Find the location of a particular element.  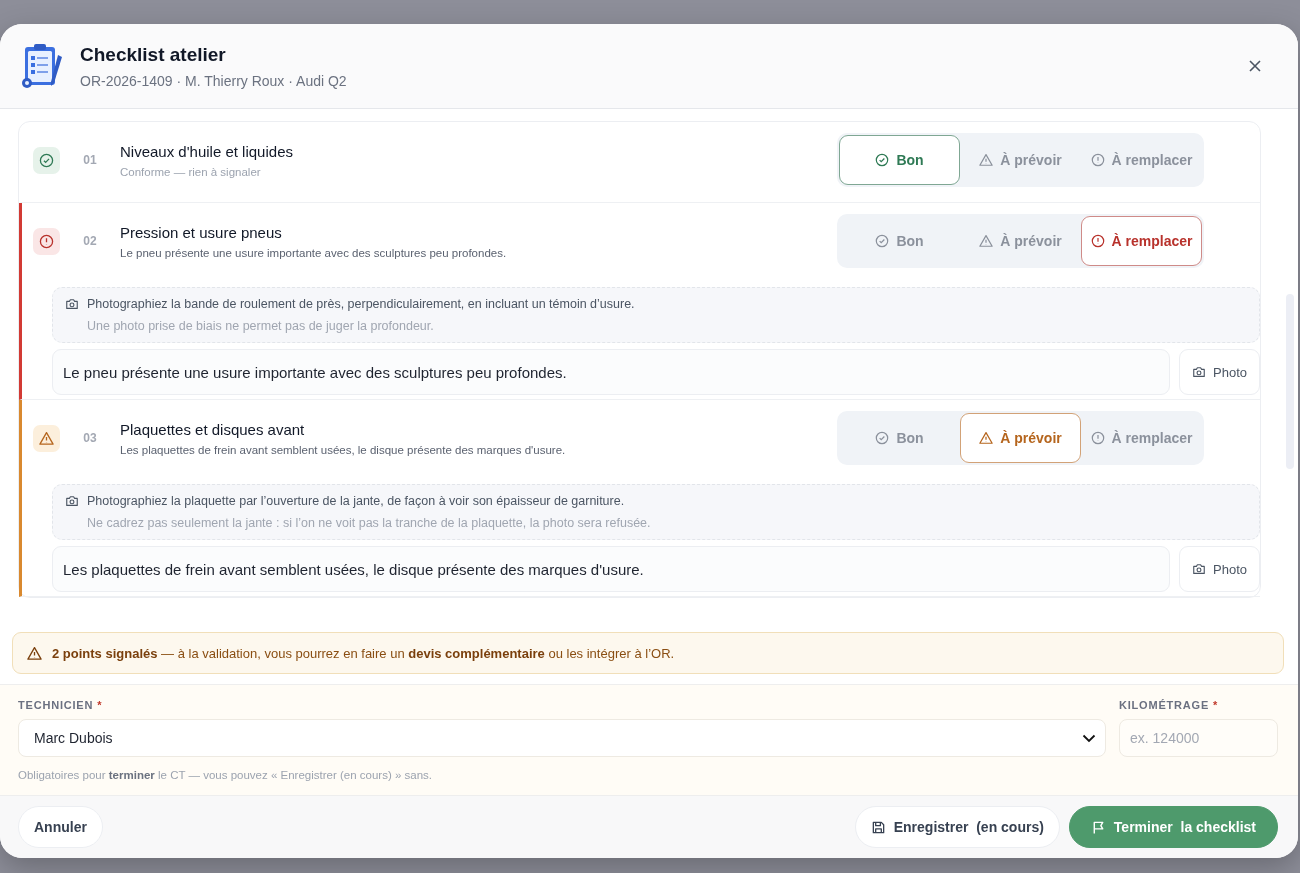

item-number: 03 is located at coordinates (90, 438).